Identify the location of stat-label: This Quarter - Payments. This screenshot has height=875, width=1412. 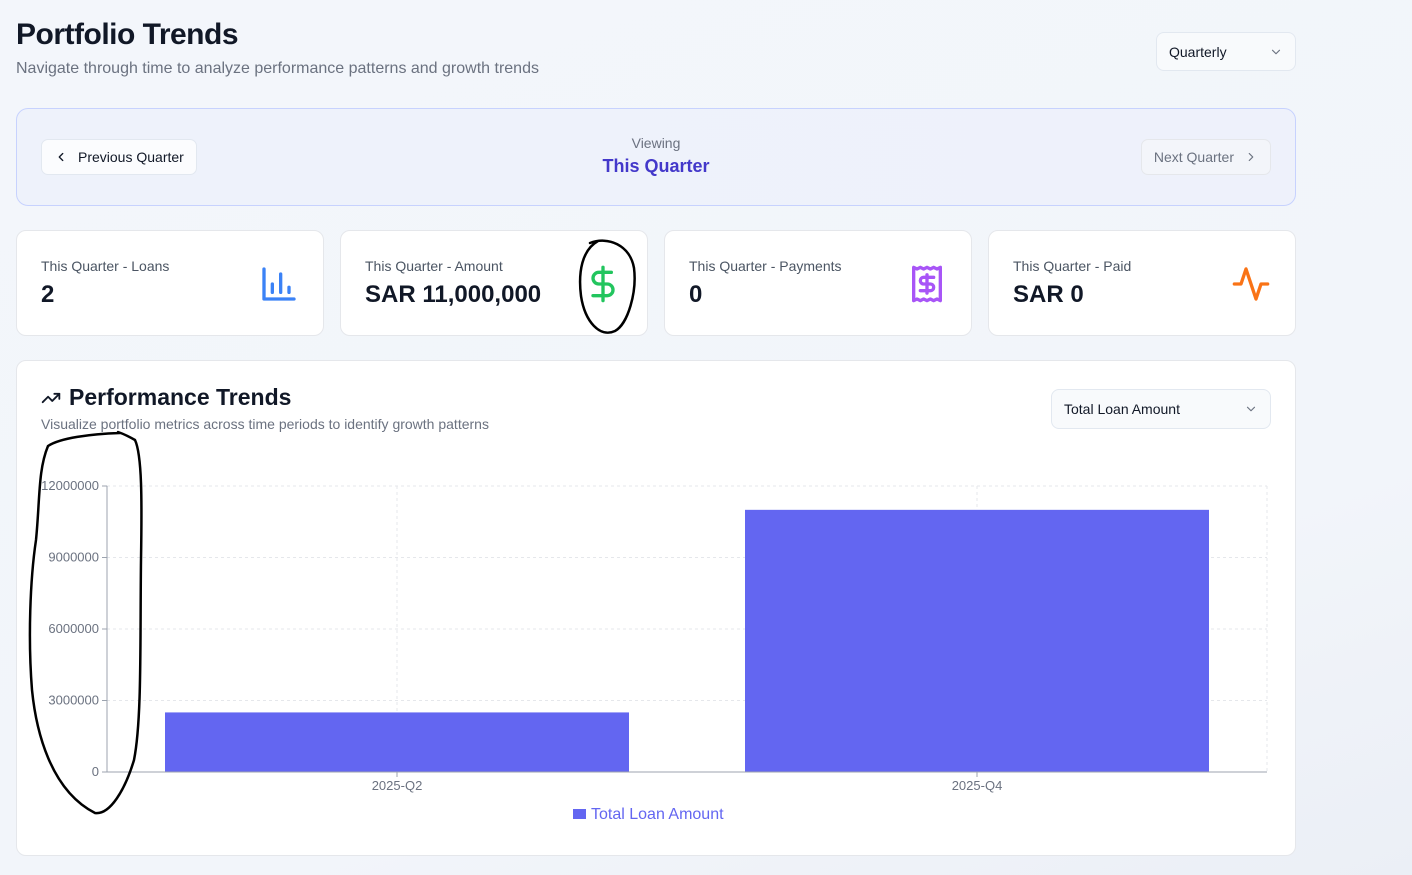
(765, 266).